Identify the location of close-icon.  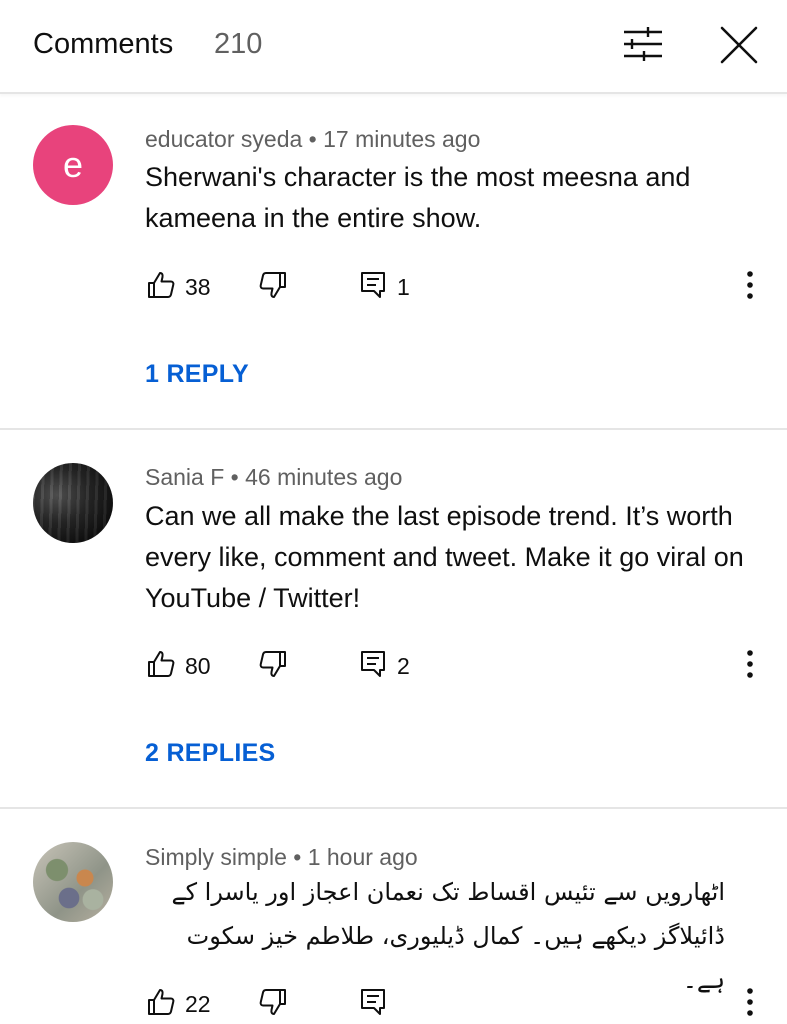
(739, 45).